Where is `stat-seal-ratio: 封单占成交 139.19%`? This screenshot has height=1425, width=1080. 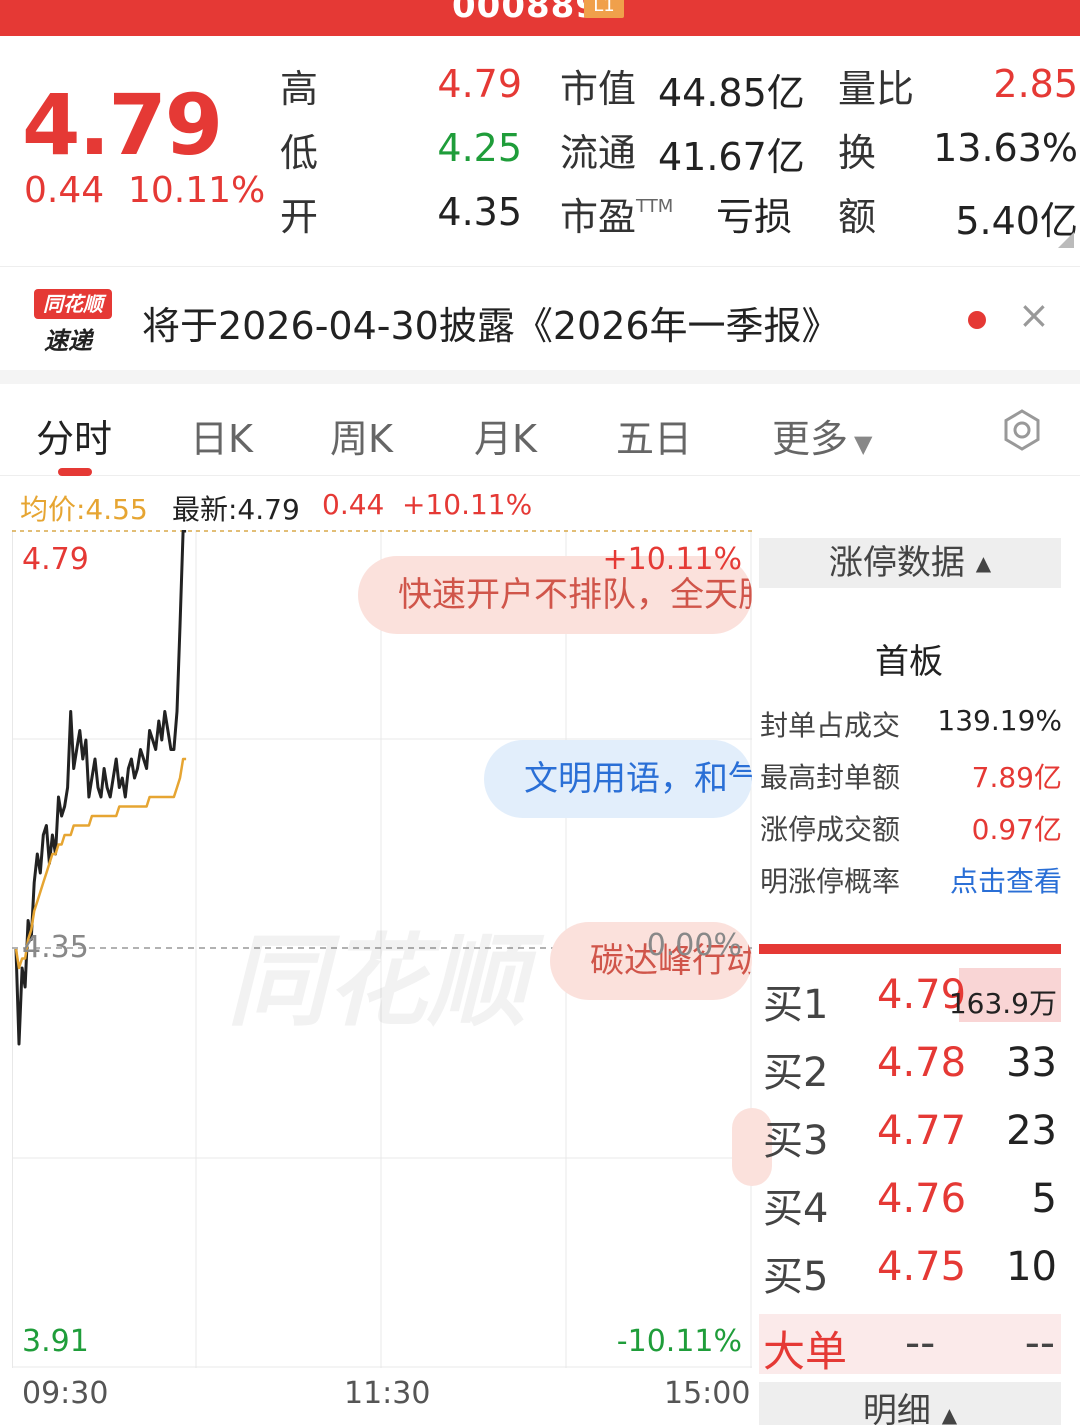 stat-seal-ratio: 封单占成交 139.19% is located at coordinates (911, 724).